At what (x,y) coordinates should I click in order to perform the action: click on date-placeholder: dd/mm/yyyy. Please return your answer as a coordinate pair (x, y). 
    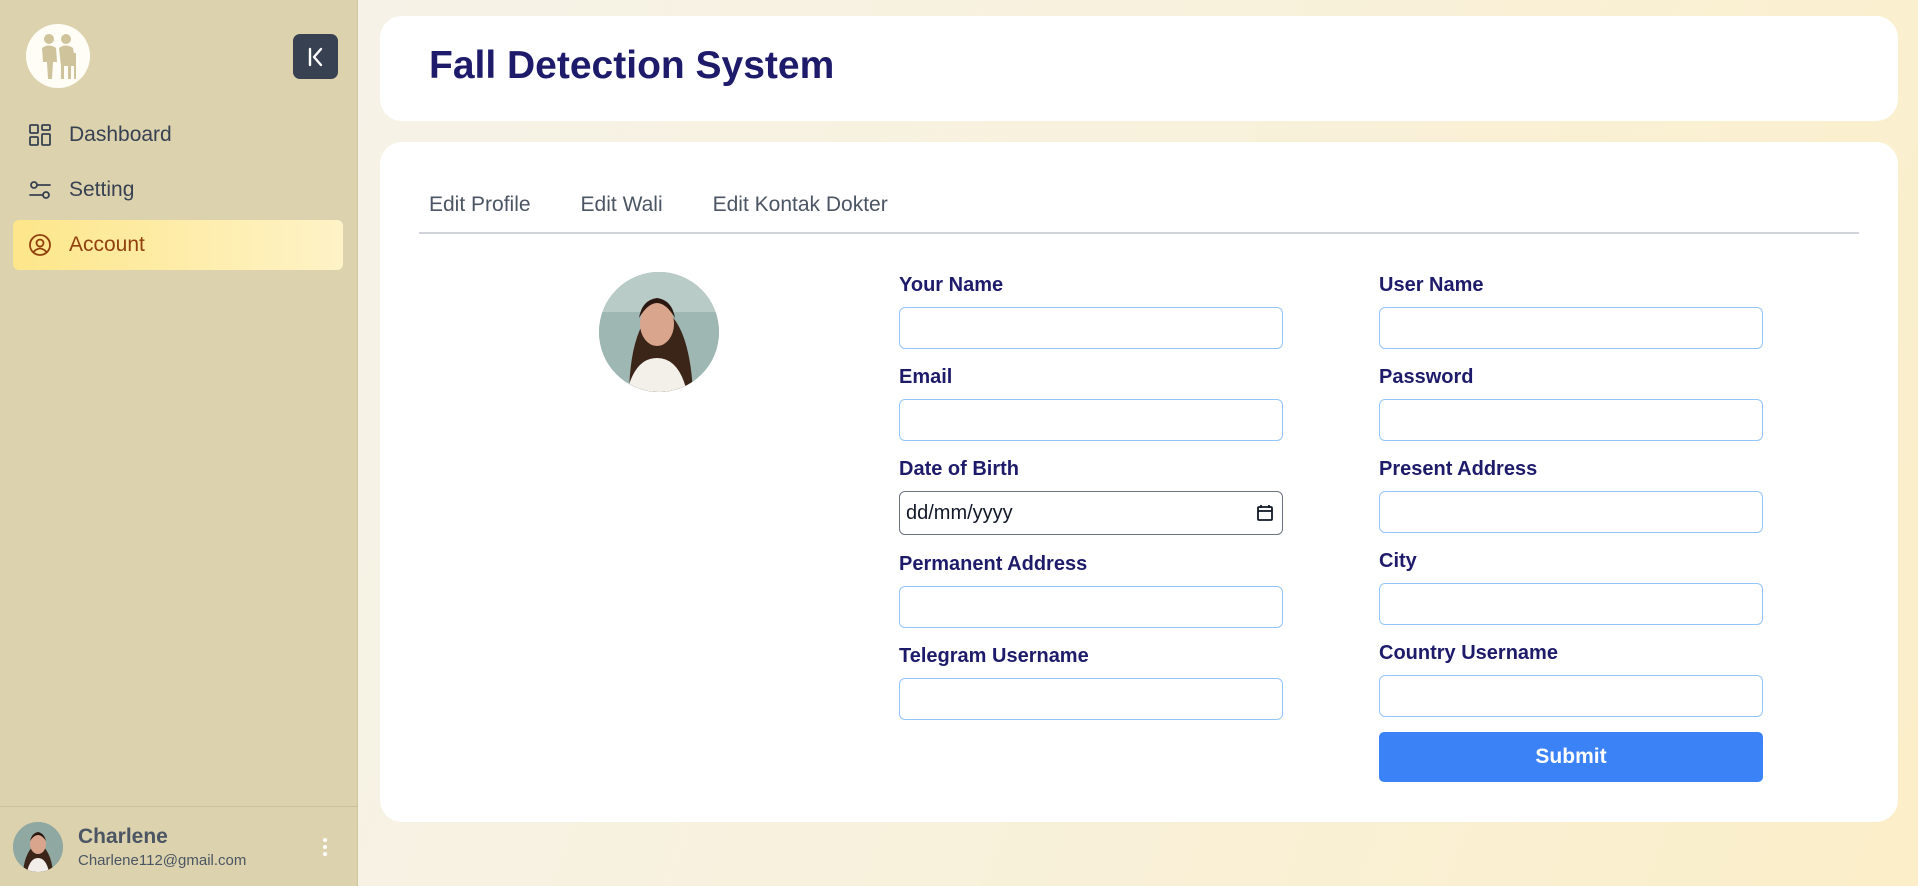
    Looking at the image, I should click on (959, 512).